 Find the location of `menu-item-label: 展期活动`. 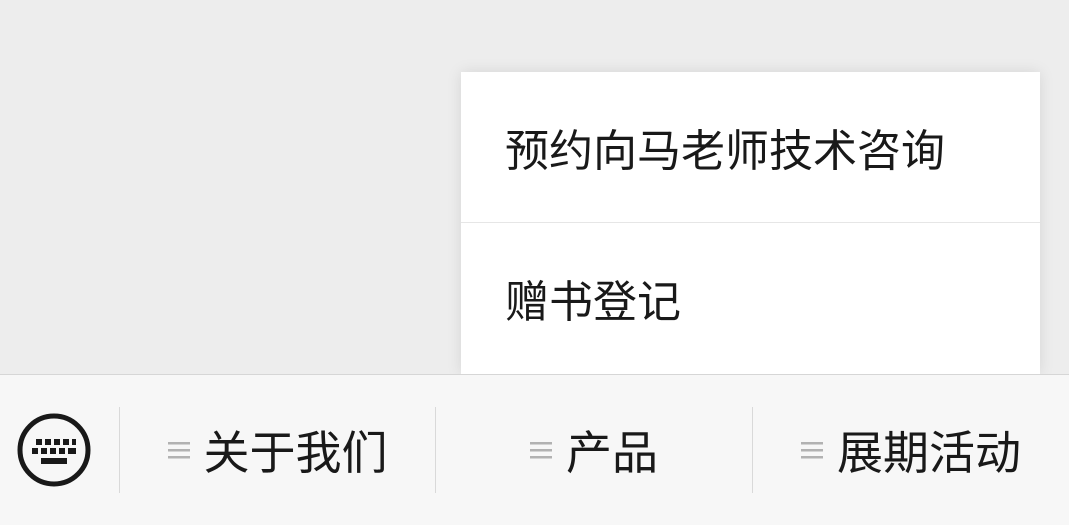

menu-item-label: 展期活动 is located at coordinates (929, 453).